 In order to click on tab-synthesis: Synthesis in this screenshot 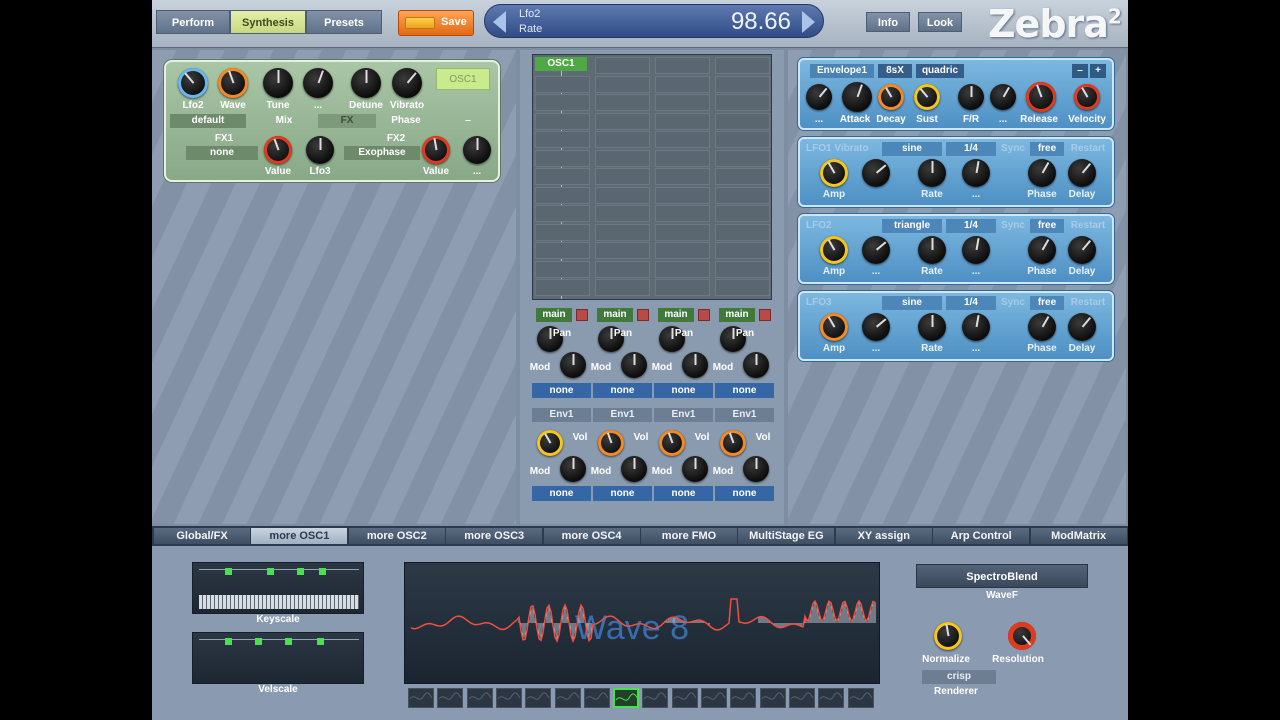, I will do `click(268, 22)`.